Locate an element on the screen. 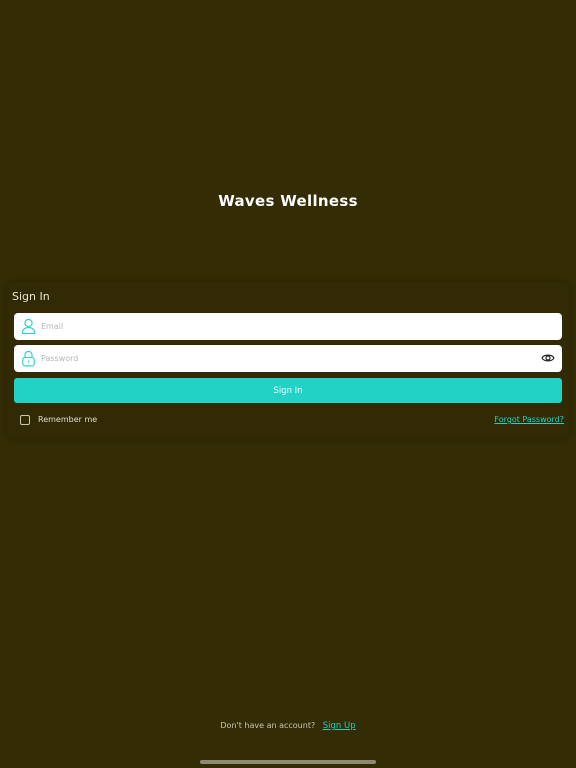  sign-up-prompt: Don't have an account? Sign Up is located at coordinates (288, 726).